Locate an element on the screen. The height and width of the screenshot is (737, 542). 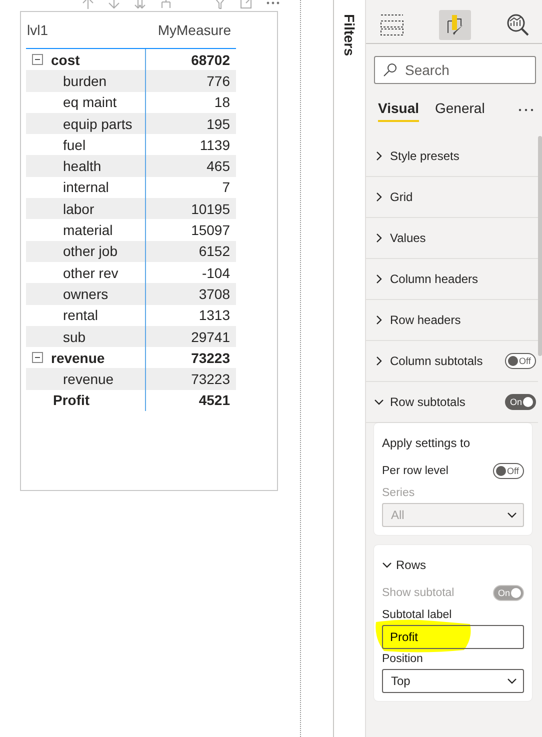
search-field: Search is located at coordinates (455, 70).